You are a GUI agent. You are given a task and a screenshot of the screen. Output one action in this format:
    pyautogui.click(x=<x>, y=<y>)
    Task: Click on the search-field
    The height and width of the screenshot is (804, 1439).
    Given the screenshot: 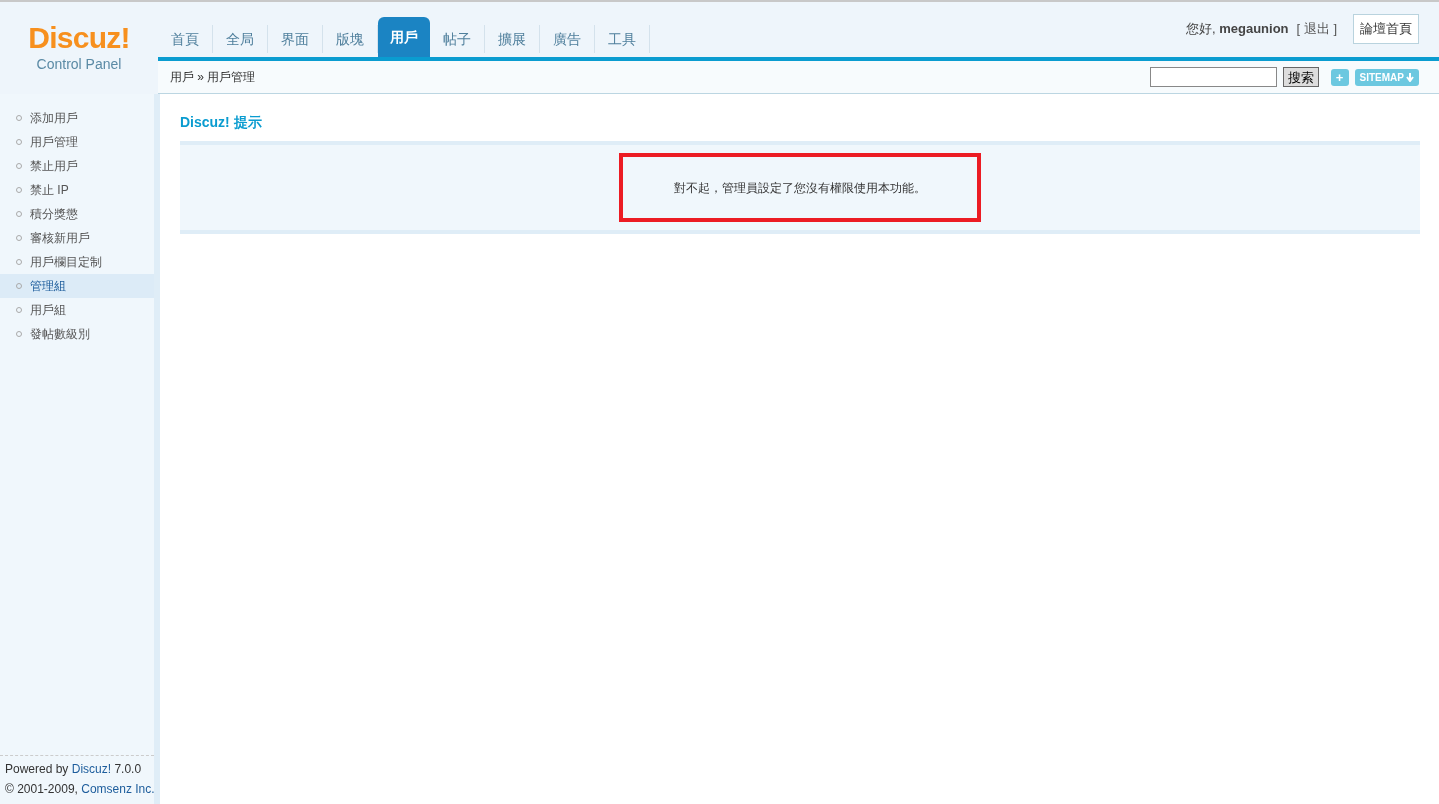 What is the action you would take?
    pyautogui.click(x=1213, y=77)
    